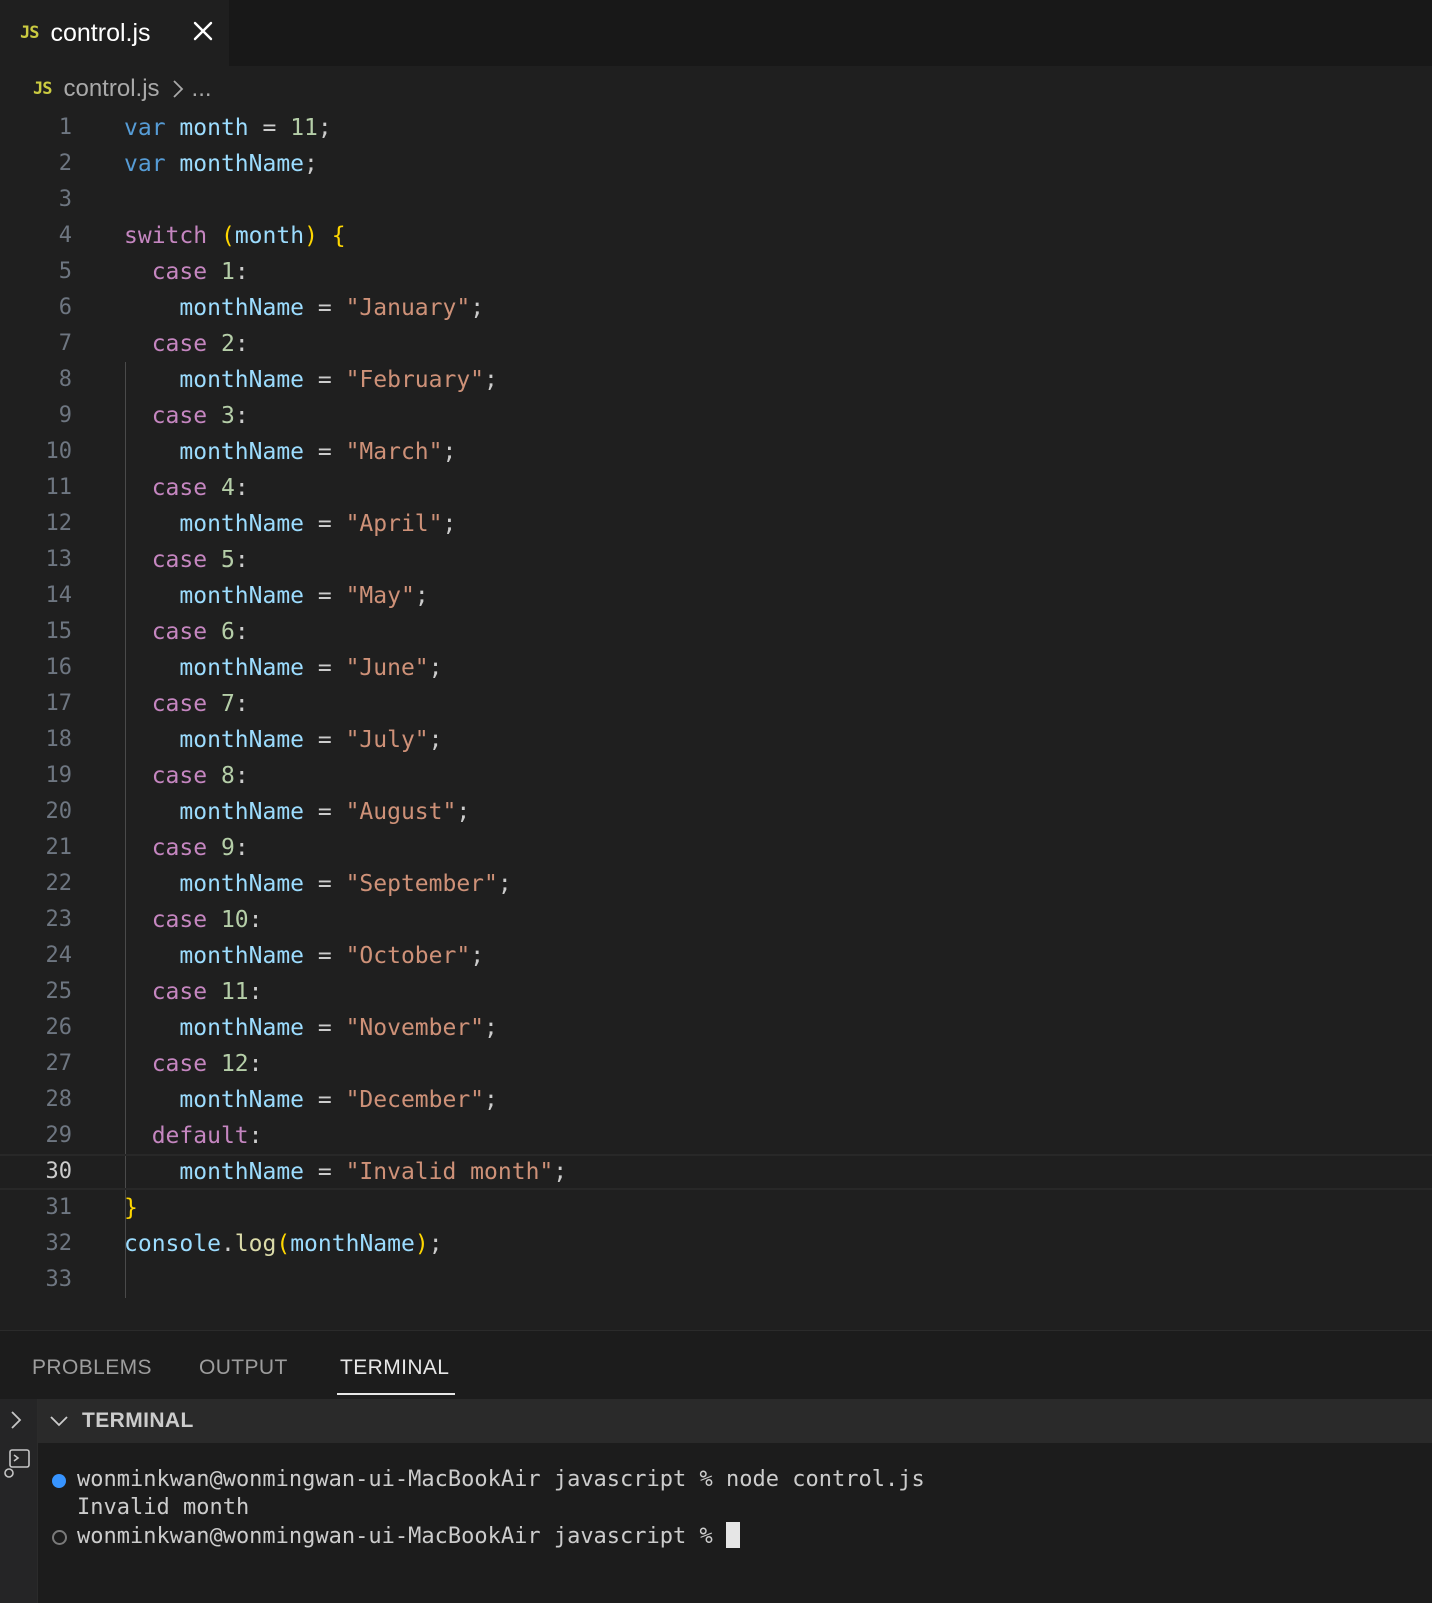 The image size is (1432, 1603). I want to click on command-status-dot, so click(59, 1481).